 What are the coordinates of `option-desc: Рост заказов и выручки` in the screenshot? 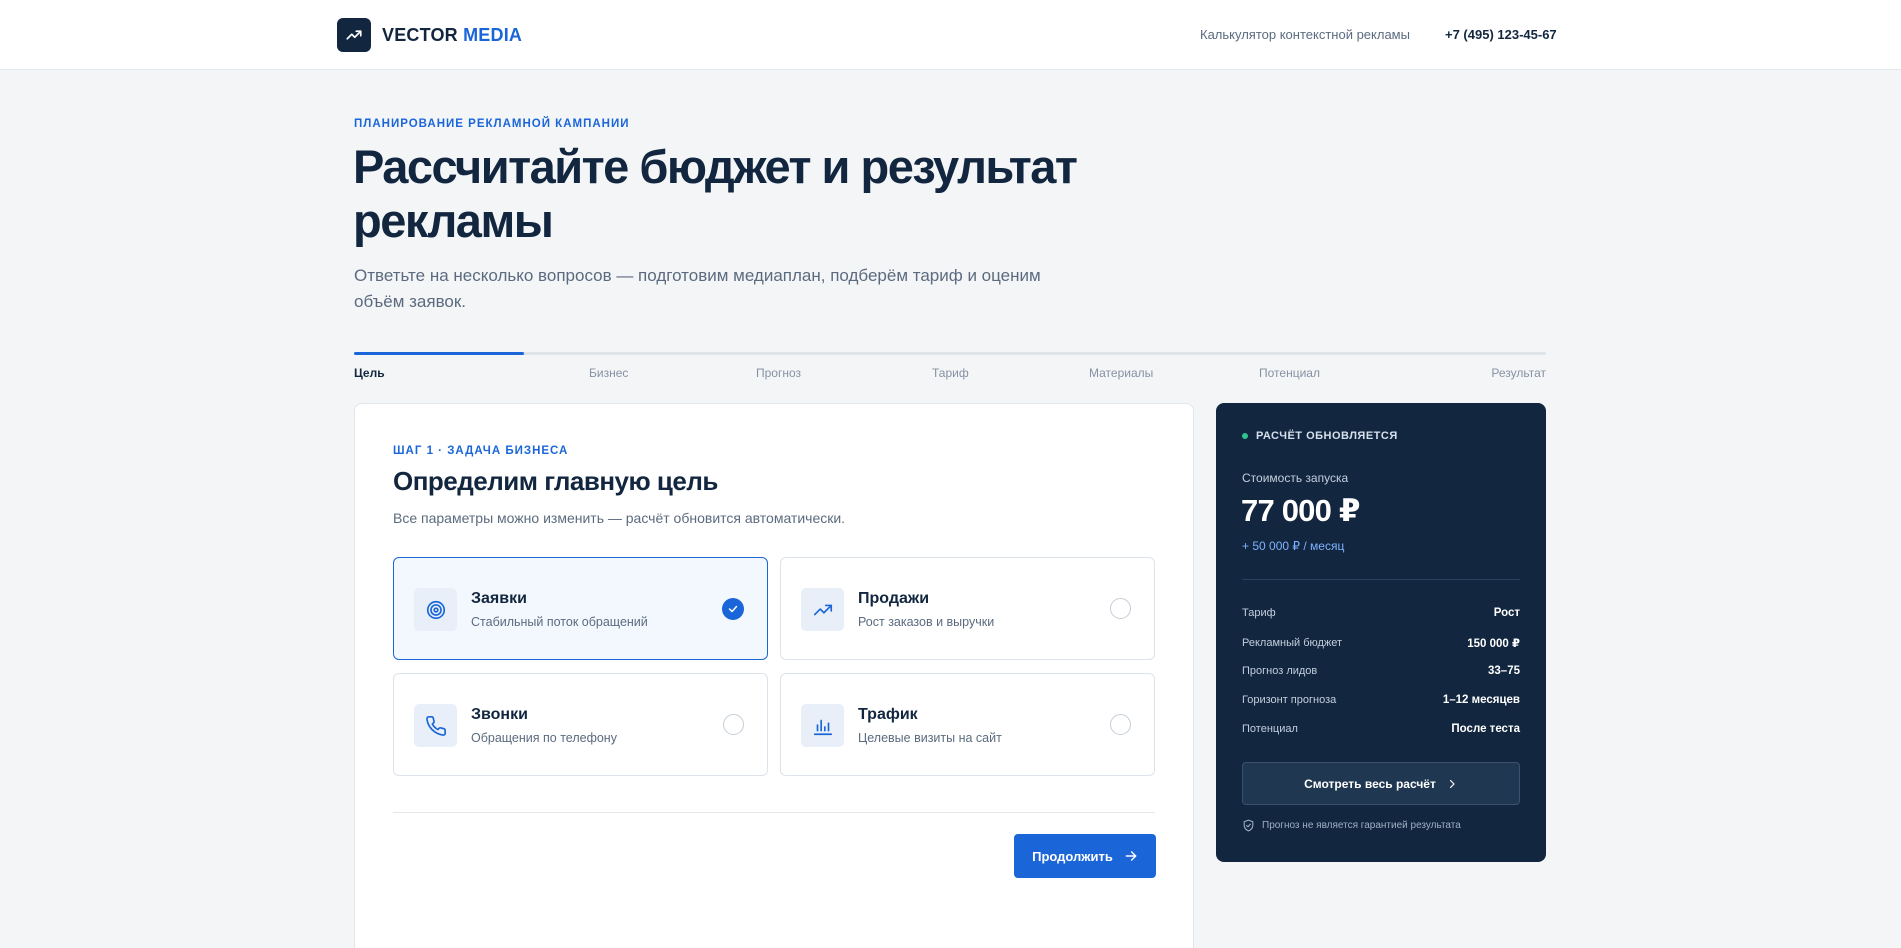 It's located at (926, 622).